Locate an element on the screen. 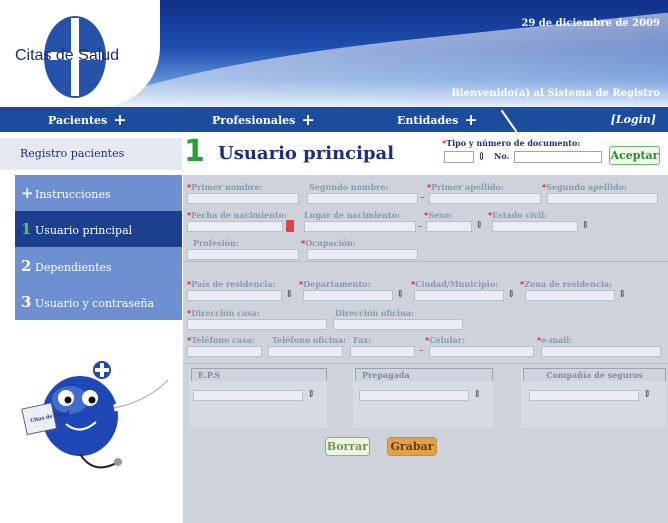  document-type-select is located at coordinates (459, 157).